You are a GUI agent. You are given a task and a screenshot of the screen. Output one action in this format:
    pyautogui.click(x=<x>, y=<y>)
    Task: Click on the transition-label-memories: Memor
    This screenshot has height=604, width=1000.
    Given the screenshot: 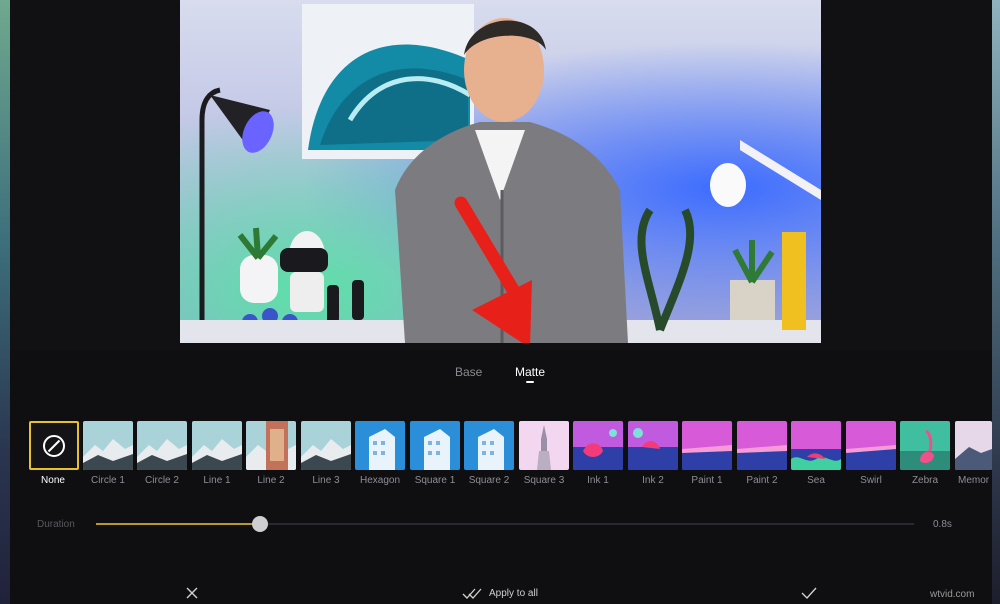 What is the action you would take?
    pyautogui.click(x=974, y=480)
    